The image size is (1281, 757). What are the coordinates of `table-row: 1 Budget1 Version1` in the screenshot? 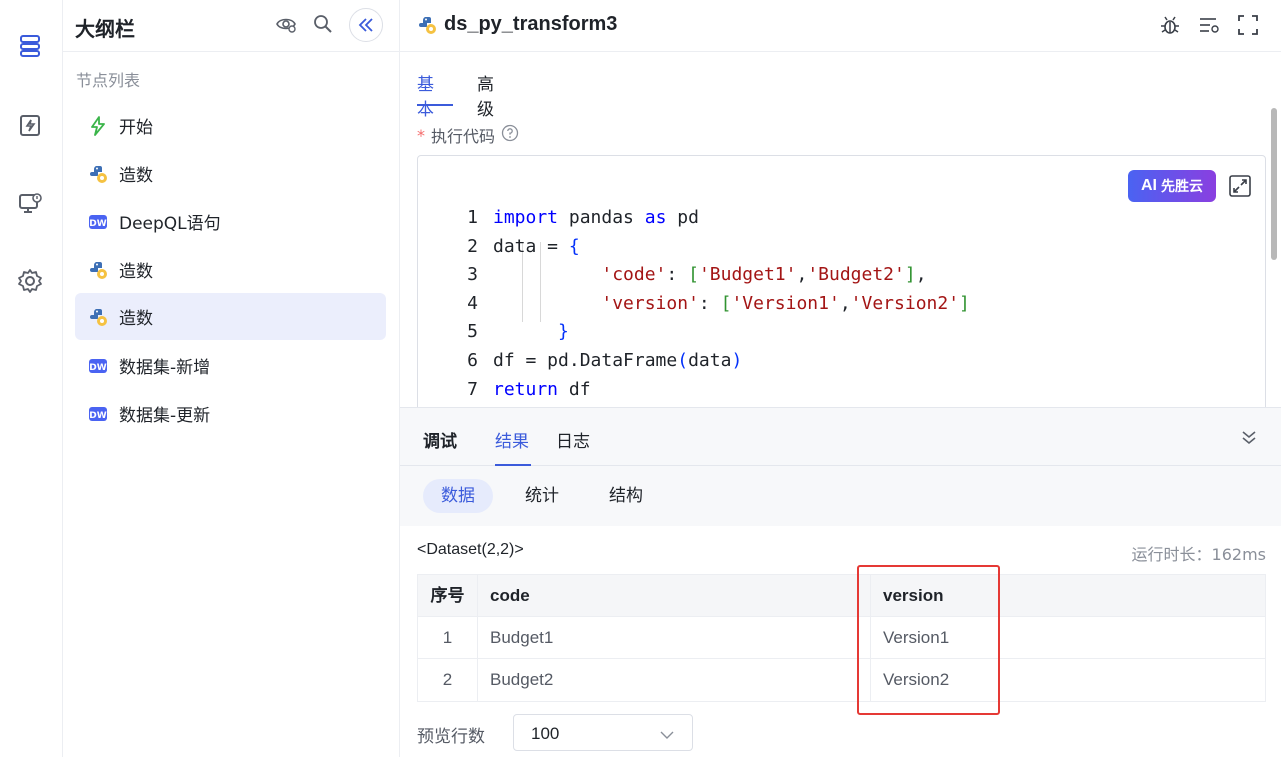 It's located at (841, 638).